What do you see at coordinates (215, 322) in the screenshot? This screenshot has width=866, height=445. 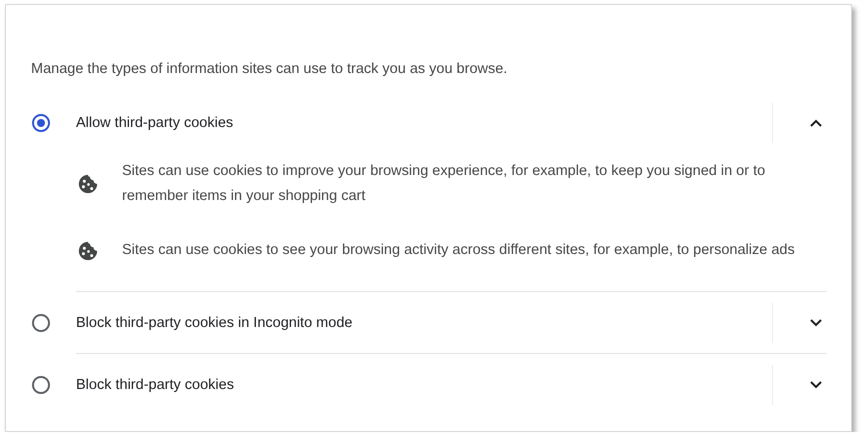 I see `option-label: Block third-party cookies in Incognito mode` at bounding box center [215, 322].